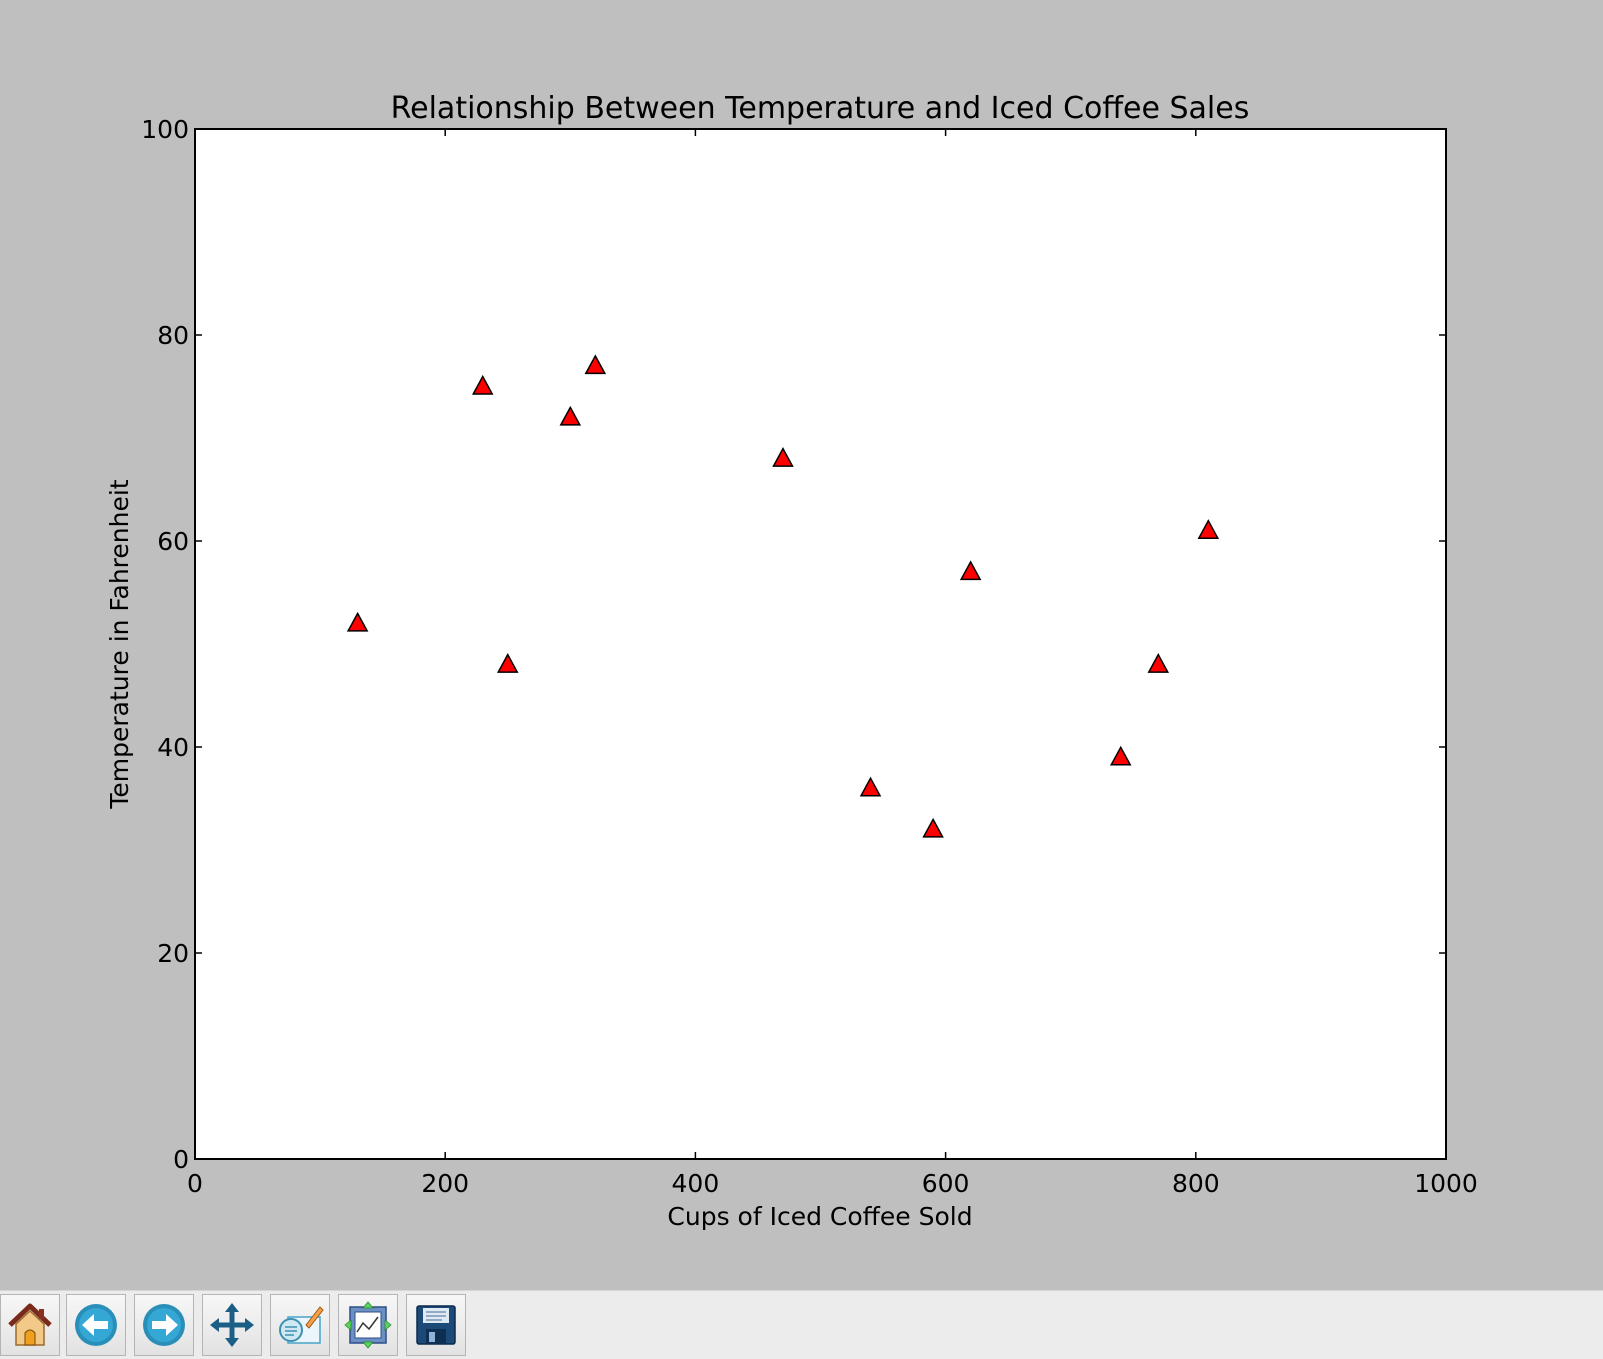 The height and width of the screenshot is (1359, 1603). I want to click on zoom-button, so click(300, 1325).